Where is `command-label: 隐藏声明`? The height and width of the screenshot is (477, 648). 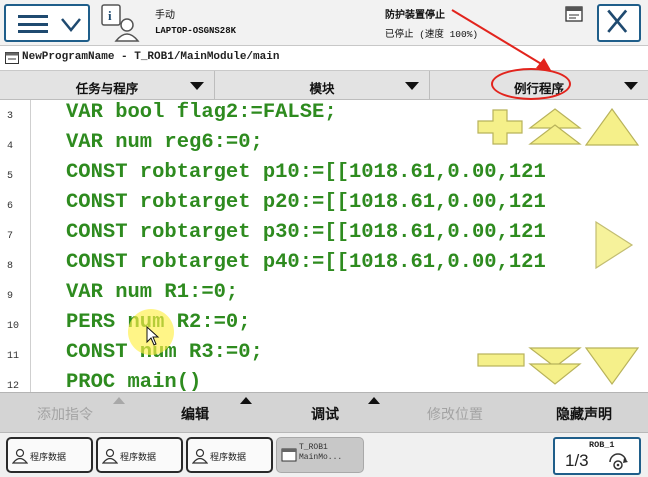 command-label: 隐藏声明 is located at coordinates (584, 414).